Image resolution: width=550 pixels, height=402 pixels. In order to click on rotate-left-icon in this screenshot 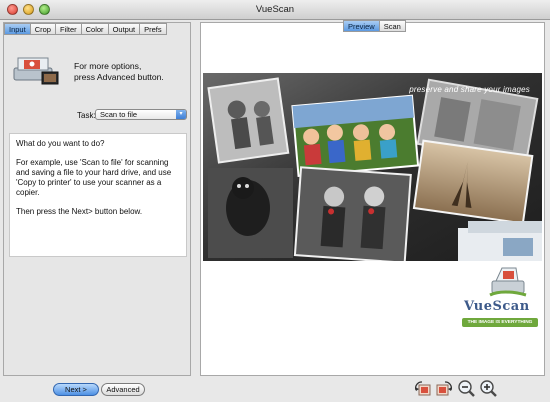, I will do `click(422, 388)`.